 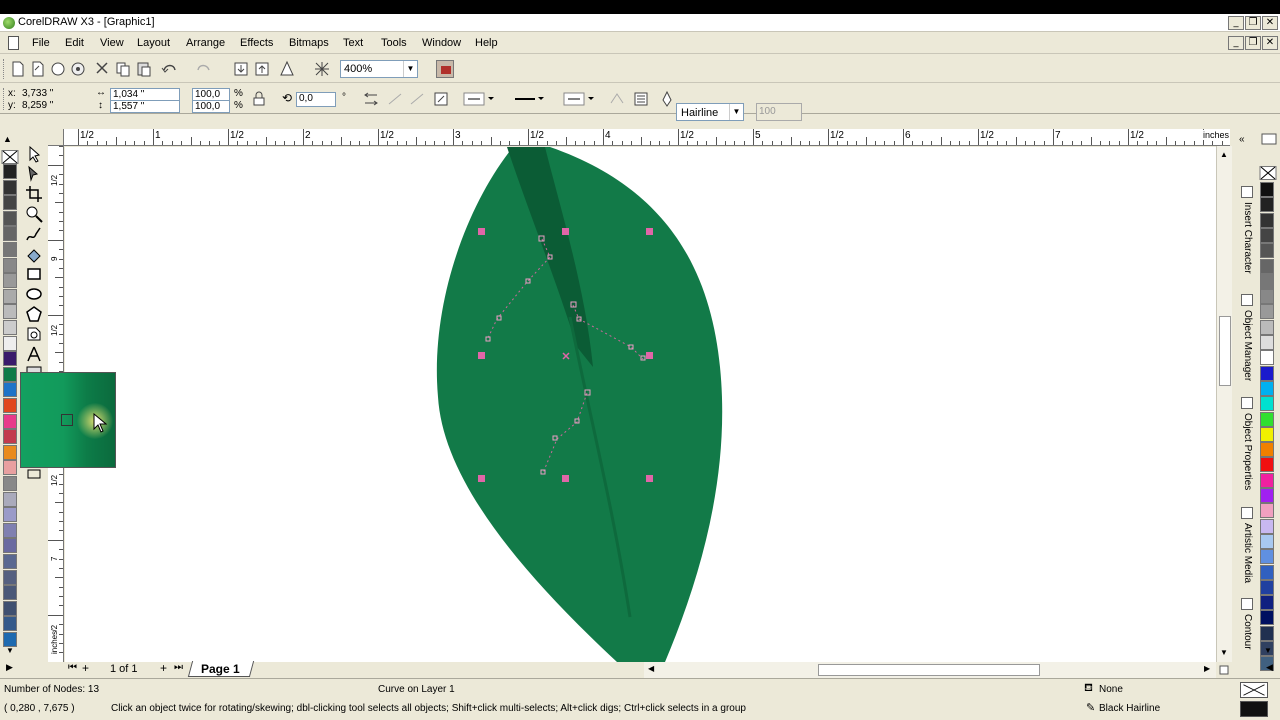 I want to click on menu-arrange: Arrange, so click(x=205, y=43).